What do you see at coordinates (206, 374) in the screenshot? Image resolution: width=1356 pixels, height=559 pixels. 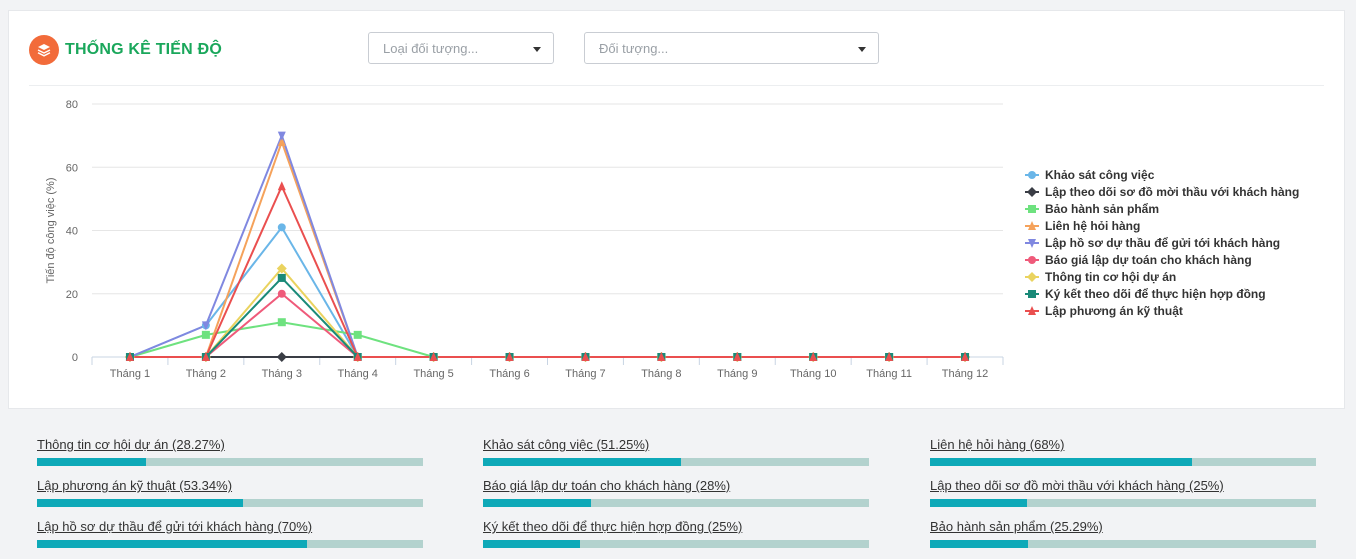 I see `x-tick-label: Tháng 2` at bounding box center [206, 374].